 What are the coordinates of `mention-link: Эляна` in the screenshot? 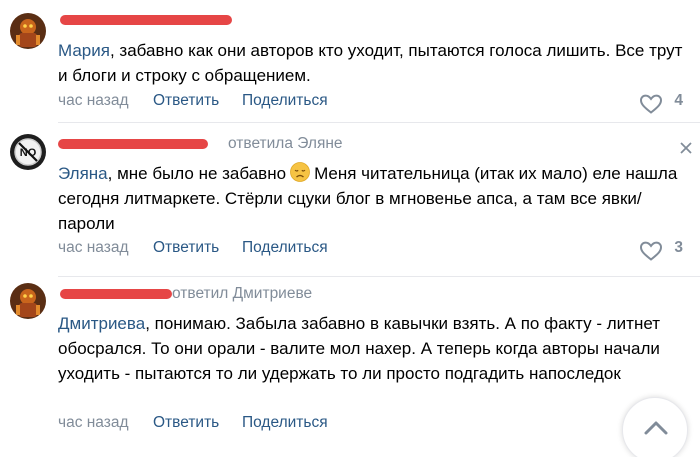 It's located at (83, 173).